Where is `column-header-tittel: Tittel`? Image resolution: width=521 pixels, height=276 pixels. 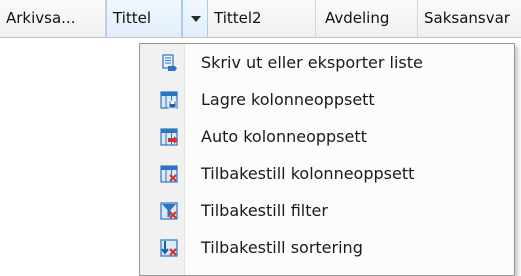
column-header-tittel: Tittel is located at coordinates (144, 18).